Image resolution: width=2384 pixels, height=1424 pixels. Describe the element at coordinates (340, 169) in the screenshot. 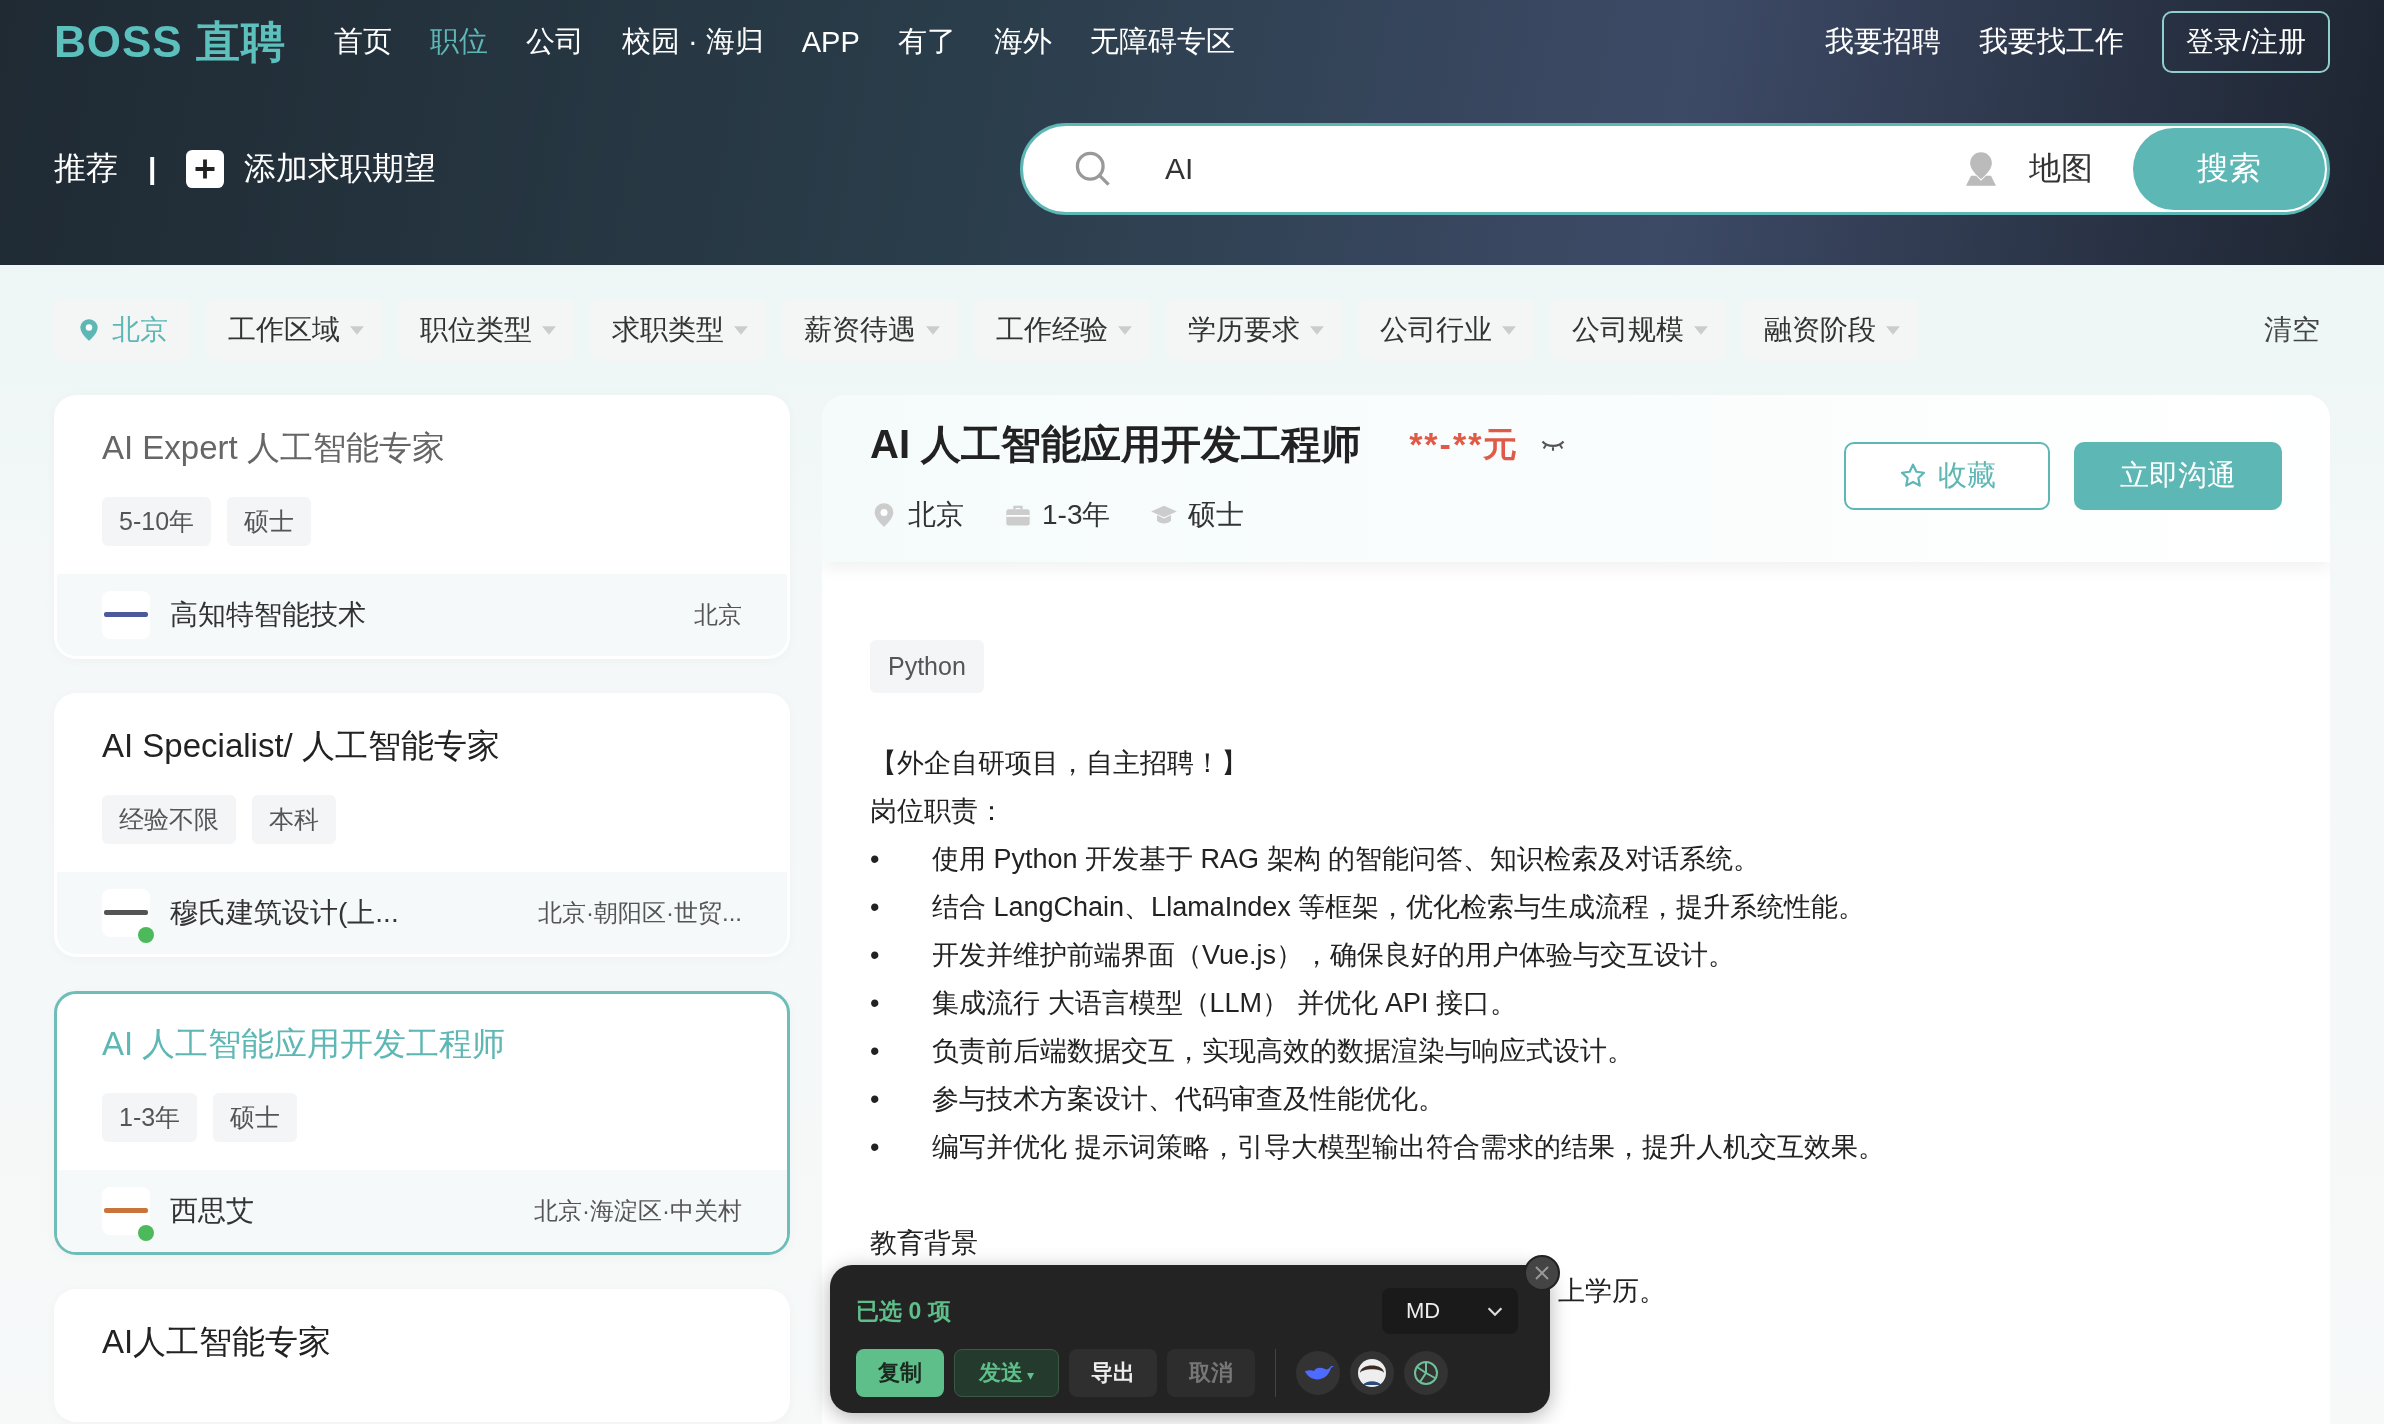

I see `add-expectation-link: 添加求职期望` at that location.